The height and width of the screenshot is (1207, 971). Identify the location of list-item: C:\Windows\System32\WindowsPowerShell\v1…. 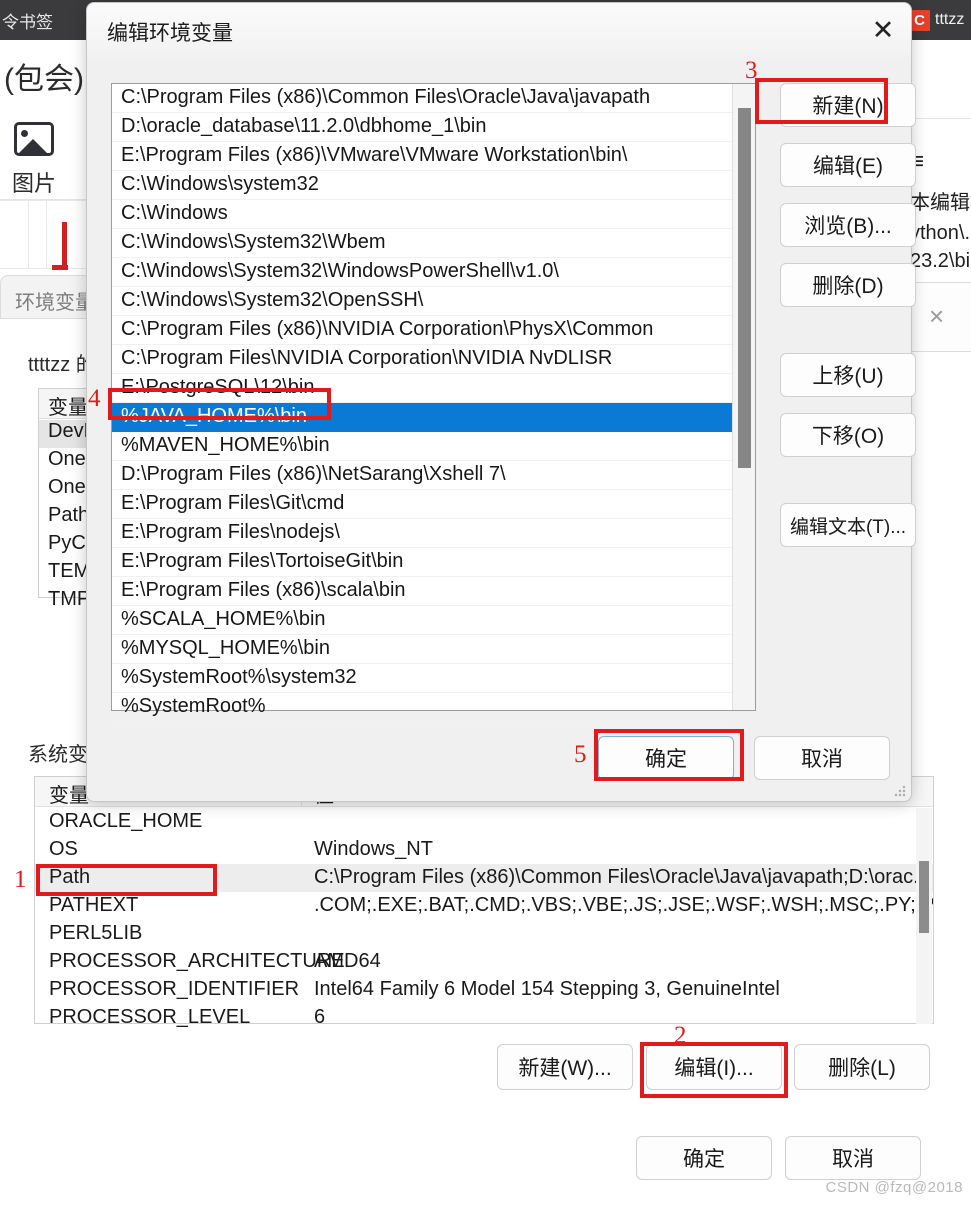
(422, 272).